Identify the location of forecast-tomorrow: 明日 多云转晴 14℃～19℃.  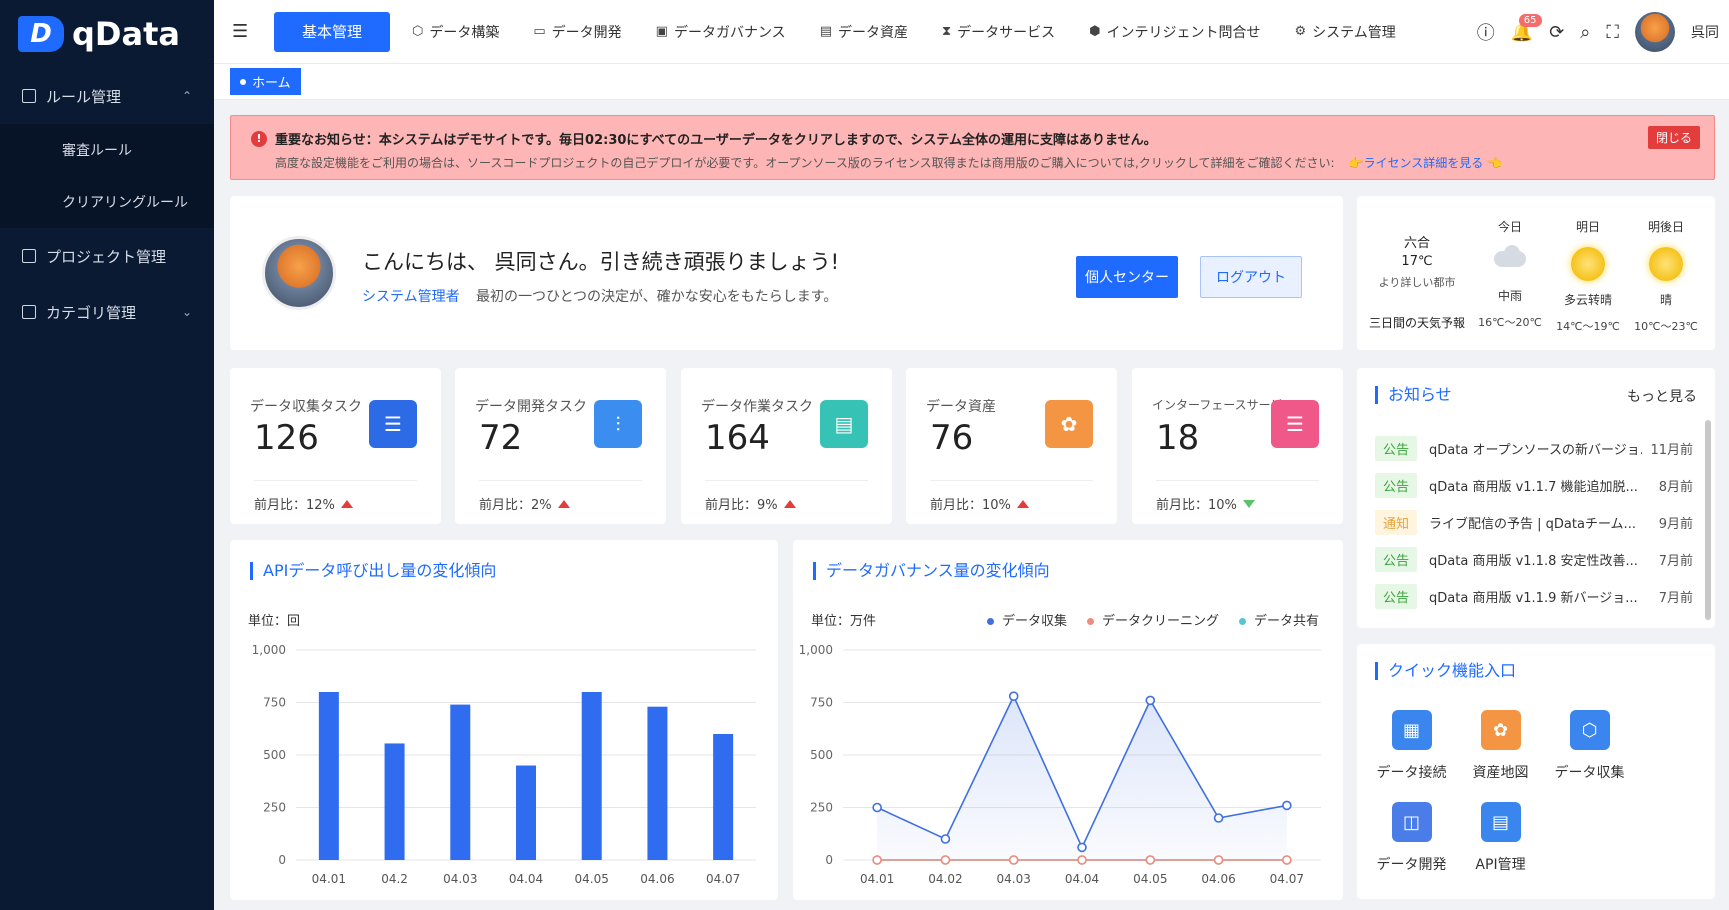
(1588, 276).